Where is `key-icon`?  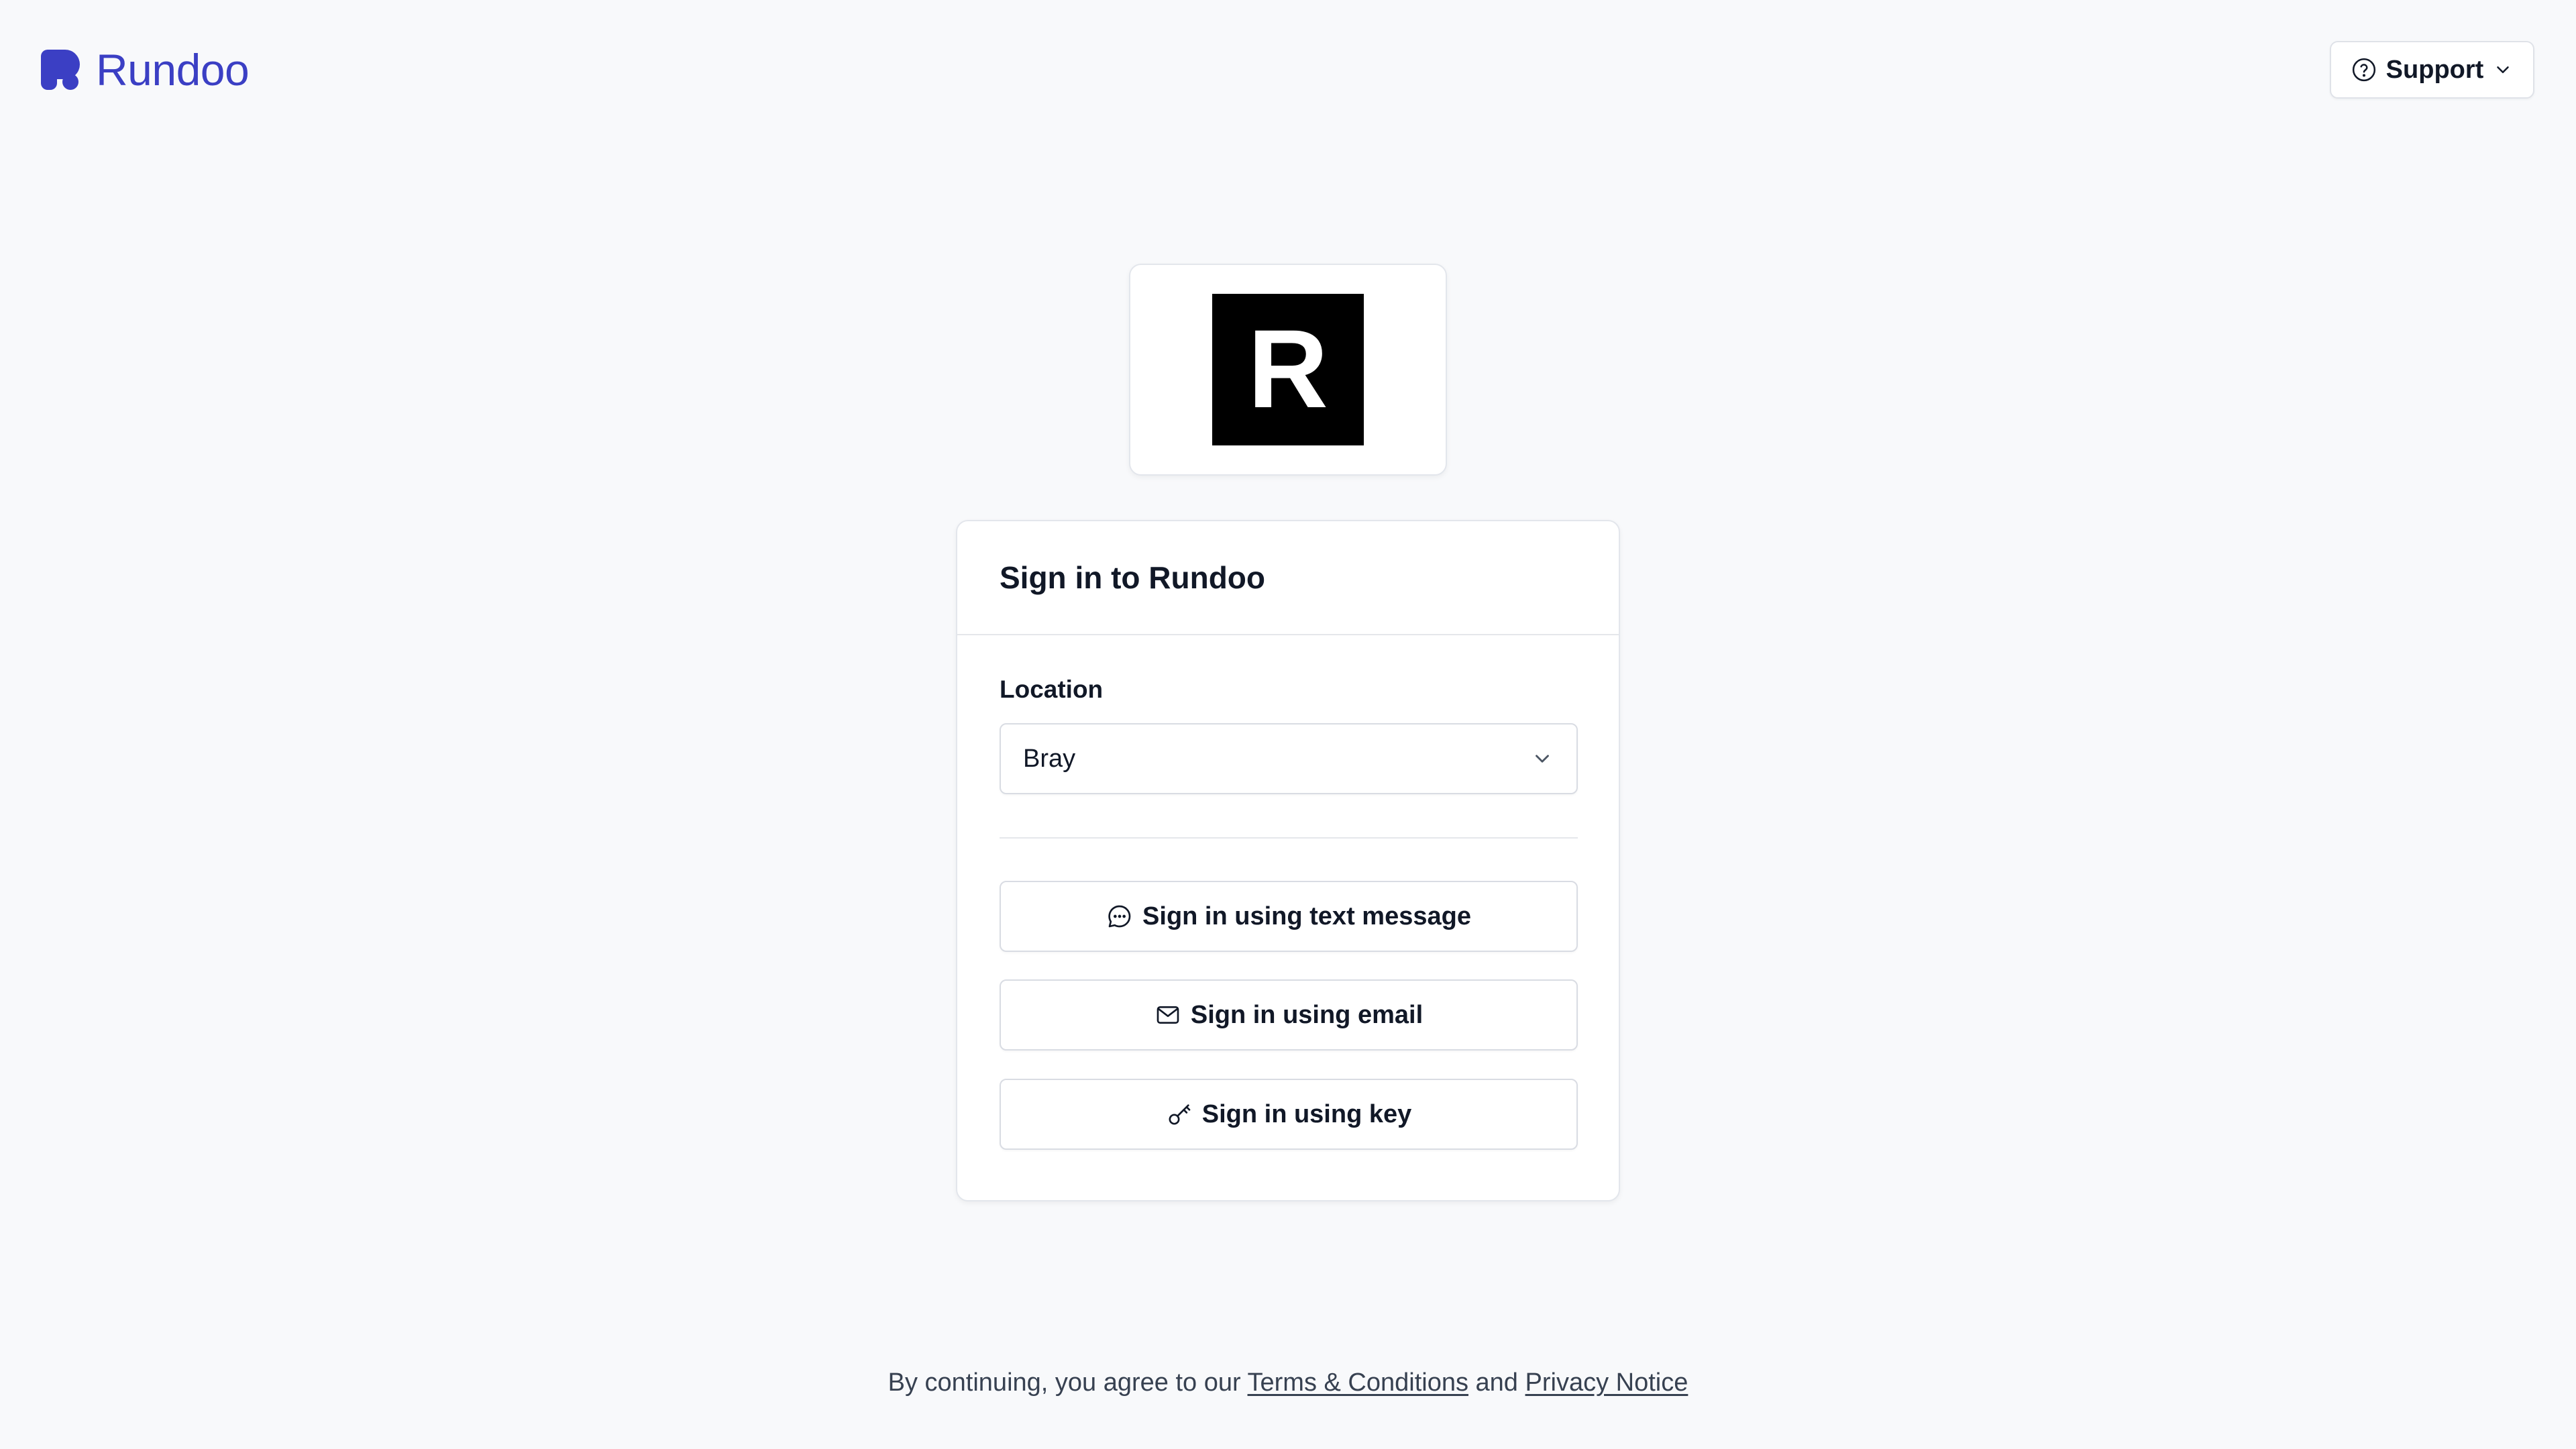 key-icon is located at coordinates (1180, 1114).